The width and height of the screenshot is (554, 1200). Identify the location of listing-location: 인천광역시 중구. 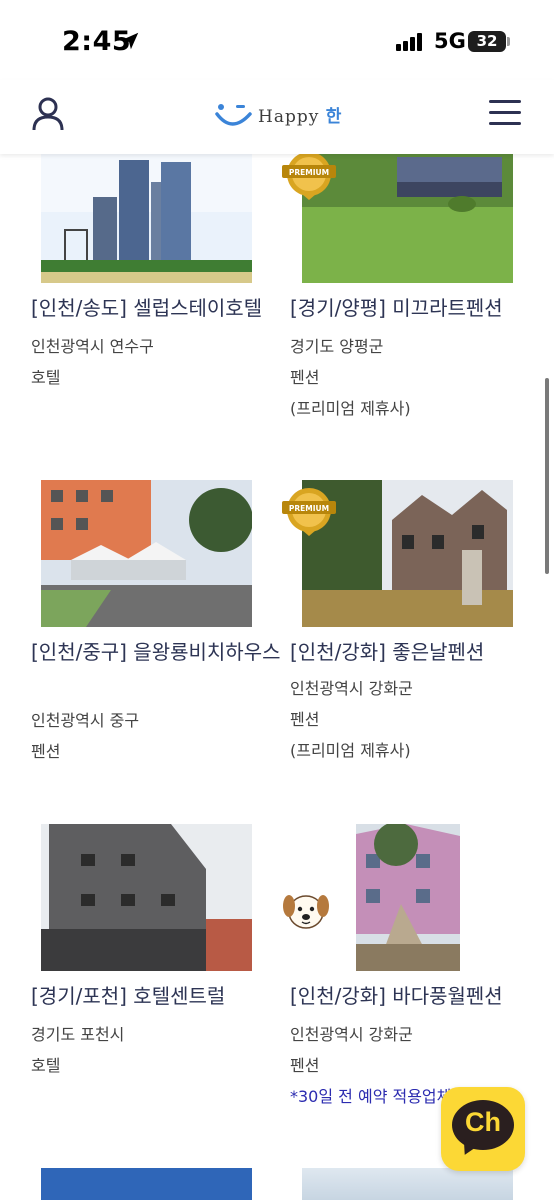
(85, 720).